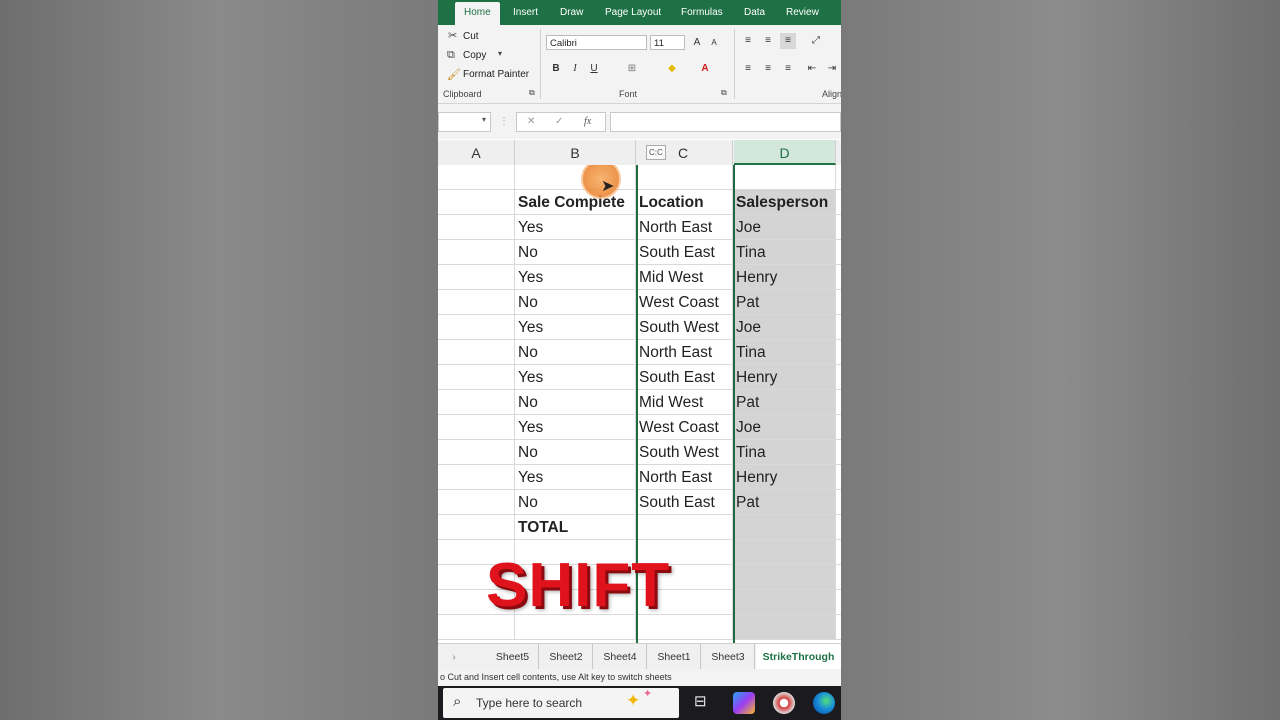 Image resolution: width=1280 pixels, height=720 pixels. Describe the element at coordinates (556, 69) in the screenshot. I see `bold-button: B` at that location.